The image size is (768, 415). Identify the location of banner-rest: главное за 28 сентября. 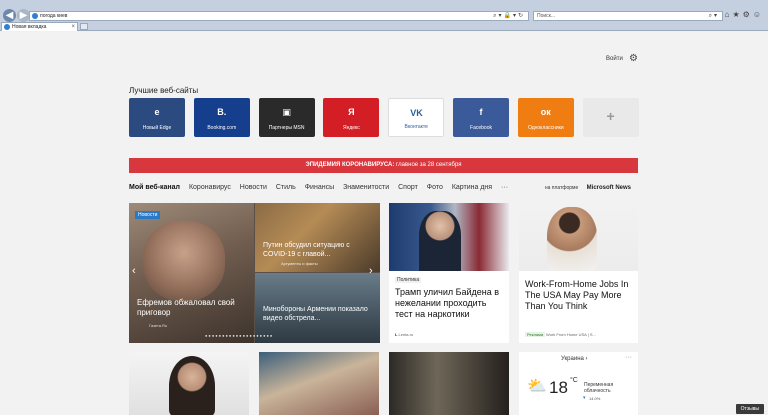
(428, 165).